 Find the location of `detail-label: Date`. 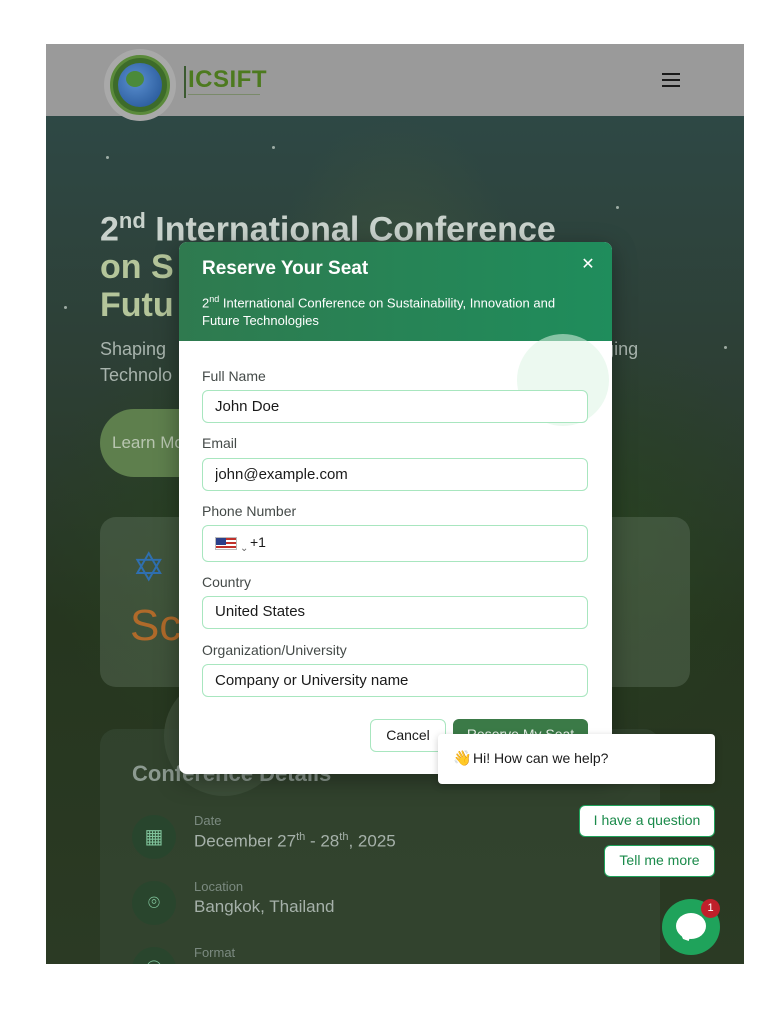

detail-label: Date is located at coordinates (208, 820).